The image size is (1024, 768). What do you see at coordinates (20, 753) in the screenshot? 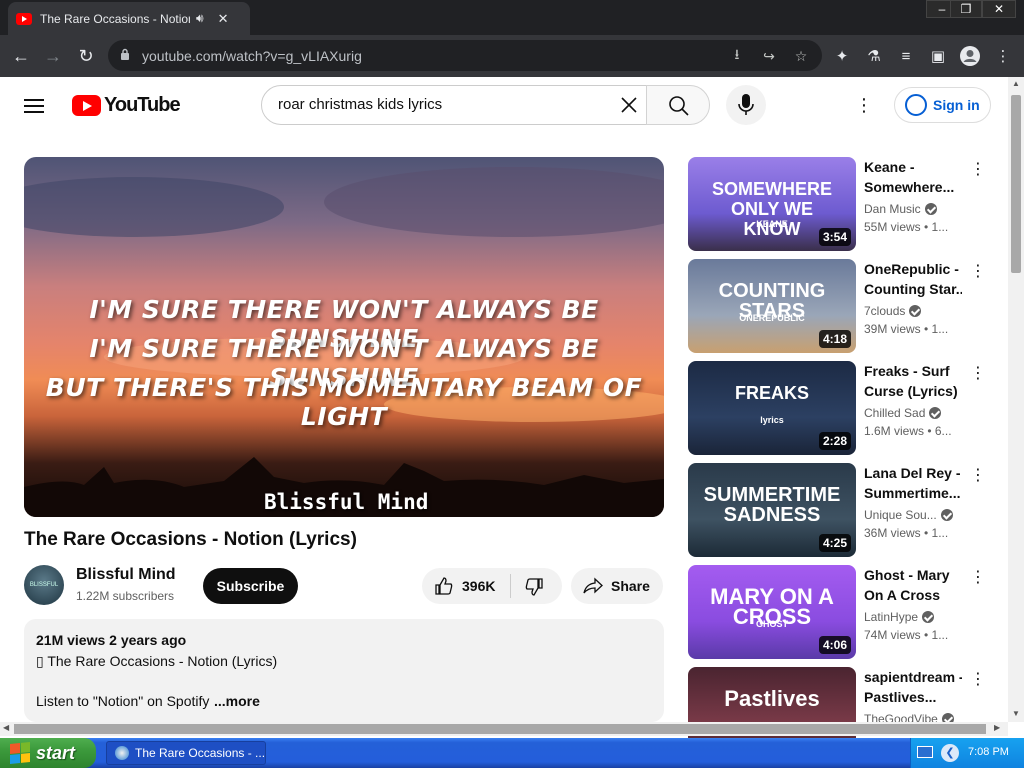
I see `windows-flag-icon` at bounding box center [20, 753].